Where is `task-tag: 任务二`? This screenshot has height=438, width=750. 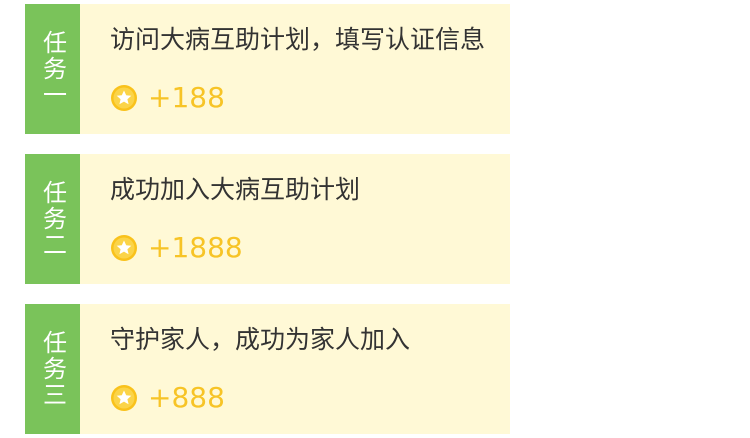
task-tag: 任务二 is located at coordinates (52, 219).